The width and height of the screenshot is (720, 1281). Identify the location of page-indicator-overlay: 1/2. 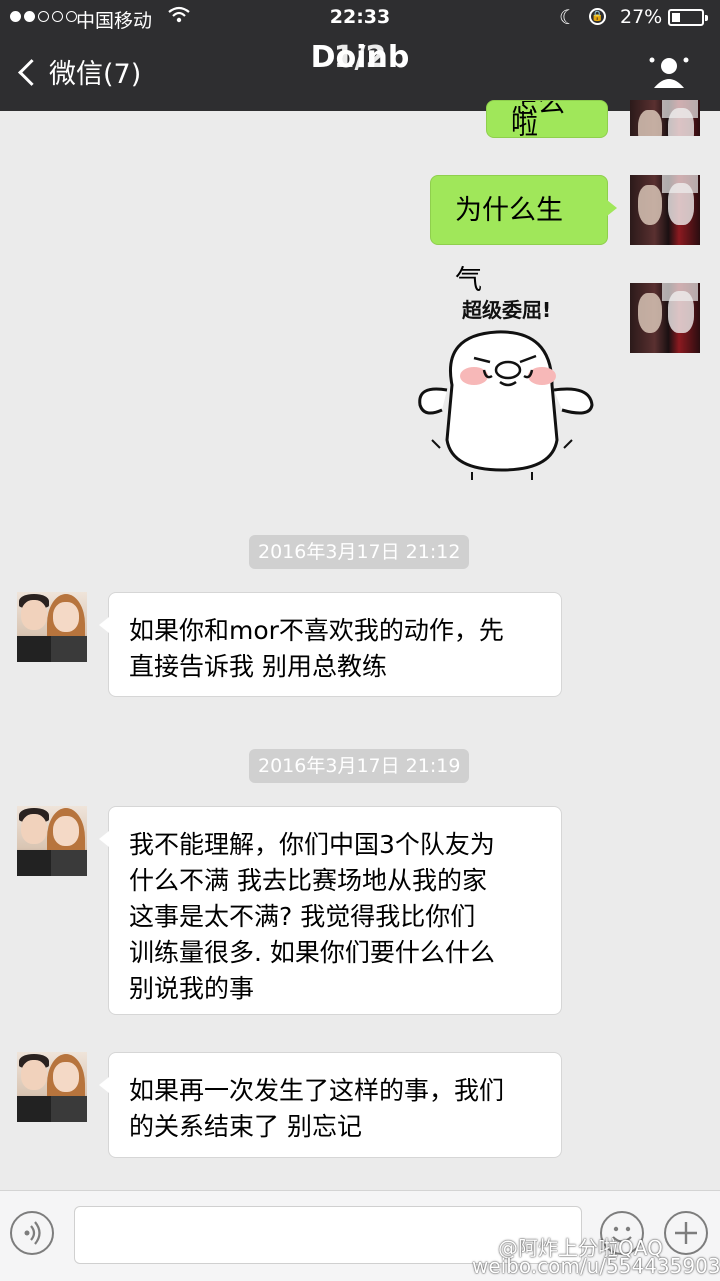
(360, 57).